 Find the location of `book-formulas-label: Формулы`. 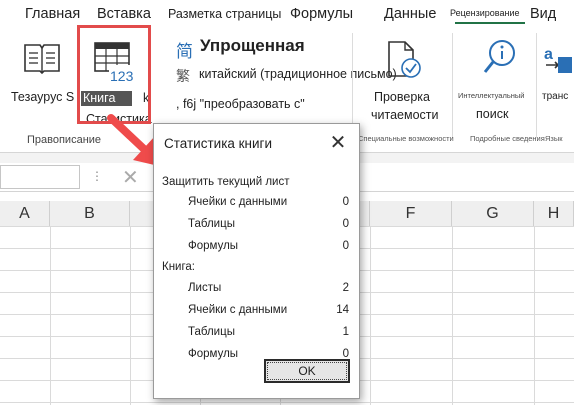

book-formulas-label: Формулы is located at coordinates (213, 354).